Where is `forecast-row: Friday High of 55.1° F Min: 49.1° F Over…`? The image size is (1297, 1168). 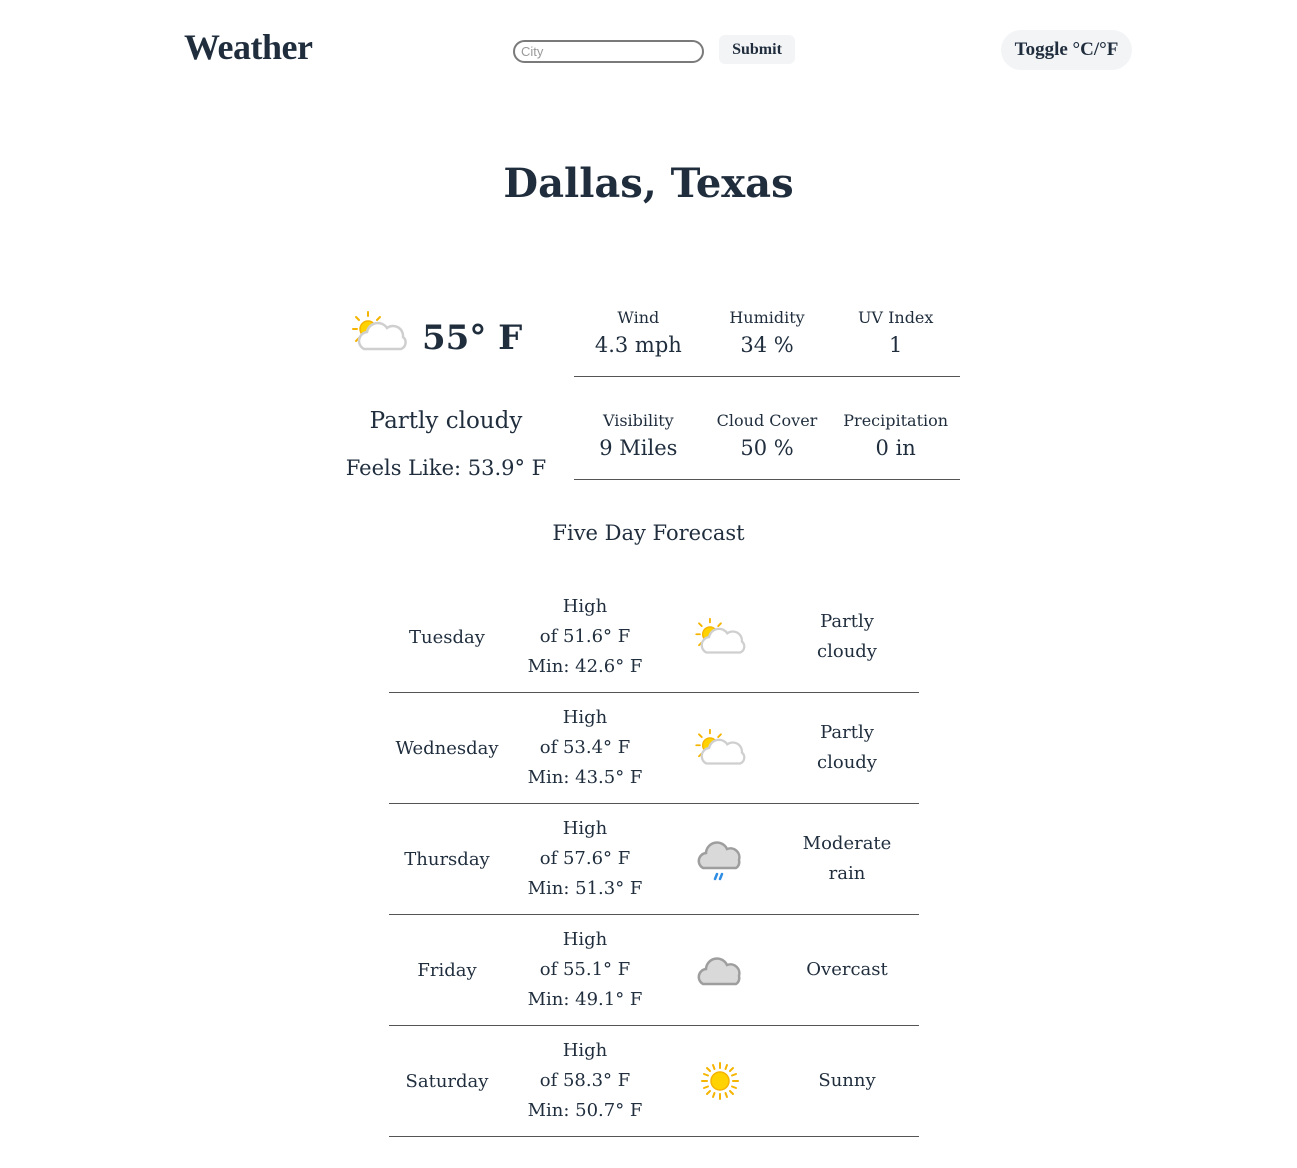
forecast-row: Friday High of 55.1° F Min: 49.1° F Over… is located at coordinates (654, 970).